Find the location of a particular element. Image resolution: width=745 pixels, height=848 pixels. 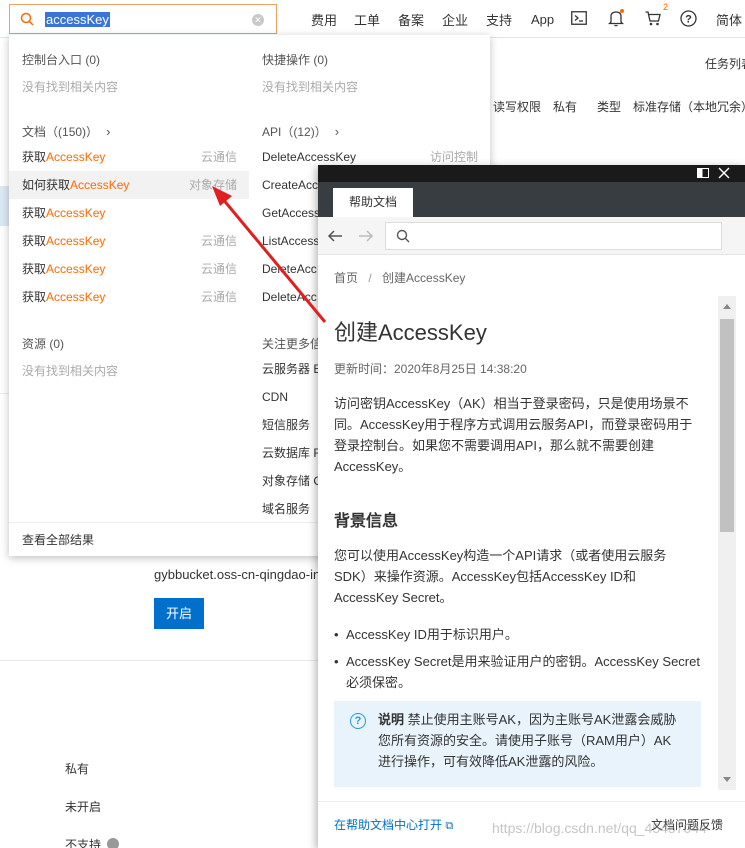

quick-ops-empty: 没有找到相关内容 is located at coordinates (310, 87).